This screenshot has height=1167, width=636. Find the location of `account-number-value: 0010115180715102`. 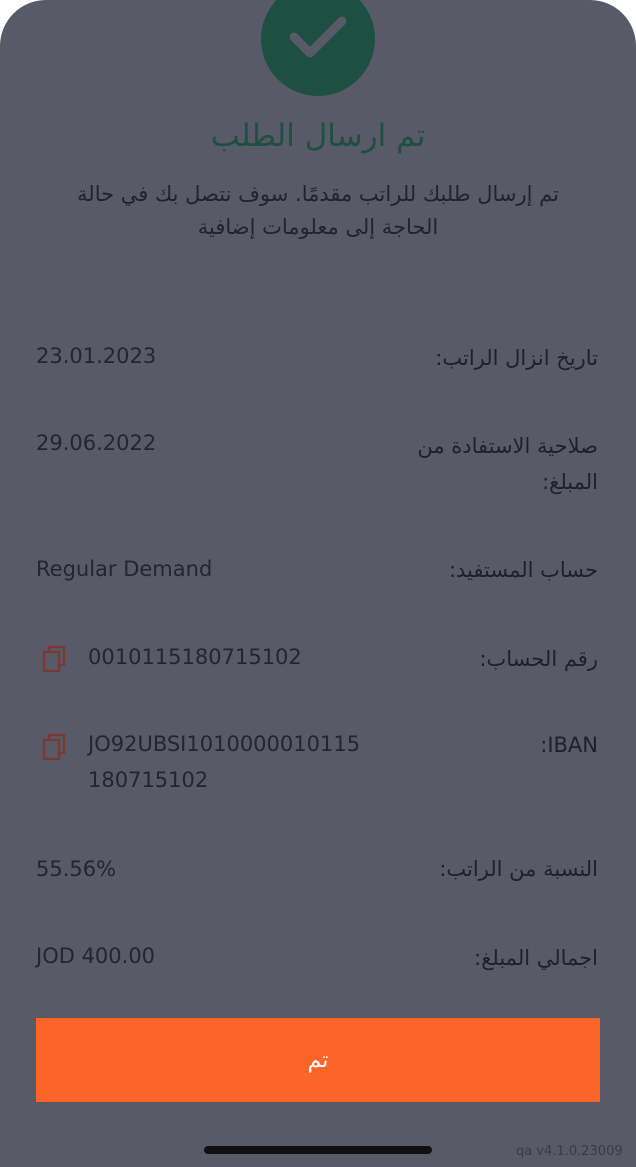

account-number-value: 0010115180715102 is located at coordinates (195, 657).